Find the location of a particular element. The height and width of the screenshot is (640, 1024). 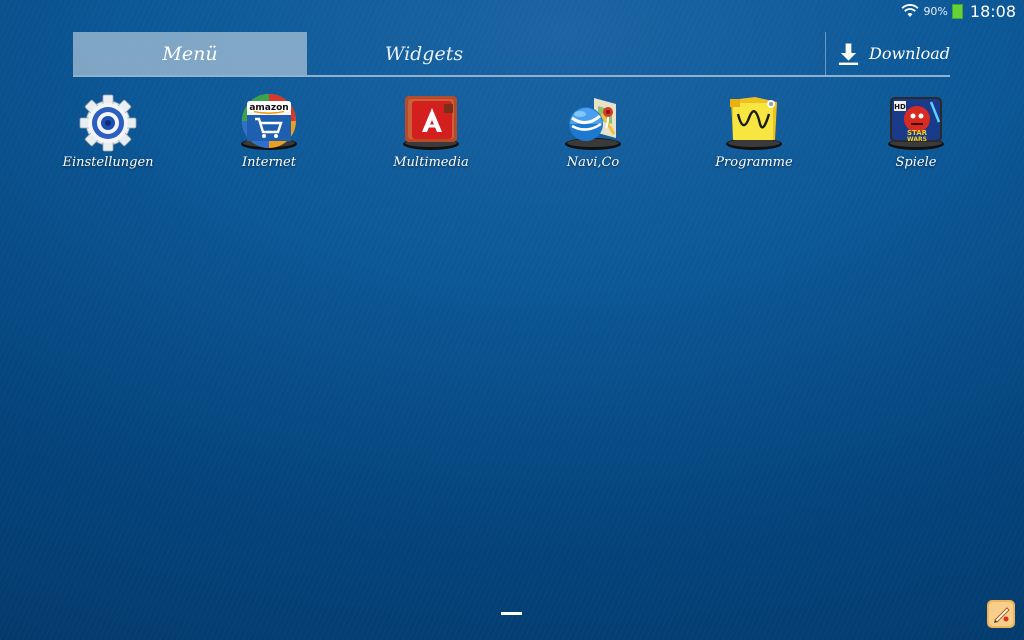

status-bar: 90% 18:08 is located at coordinates (512, 11).